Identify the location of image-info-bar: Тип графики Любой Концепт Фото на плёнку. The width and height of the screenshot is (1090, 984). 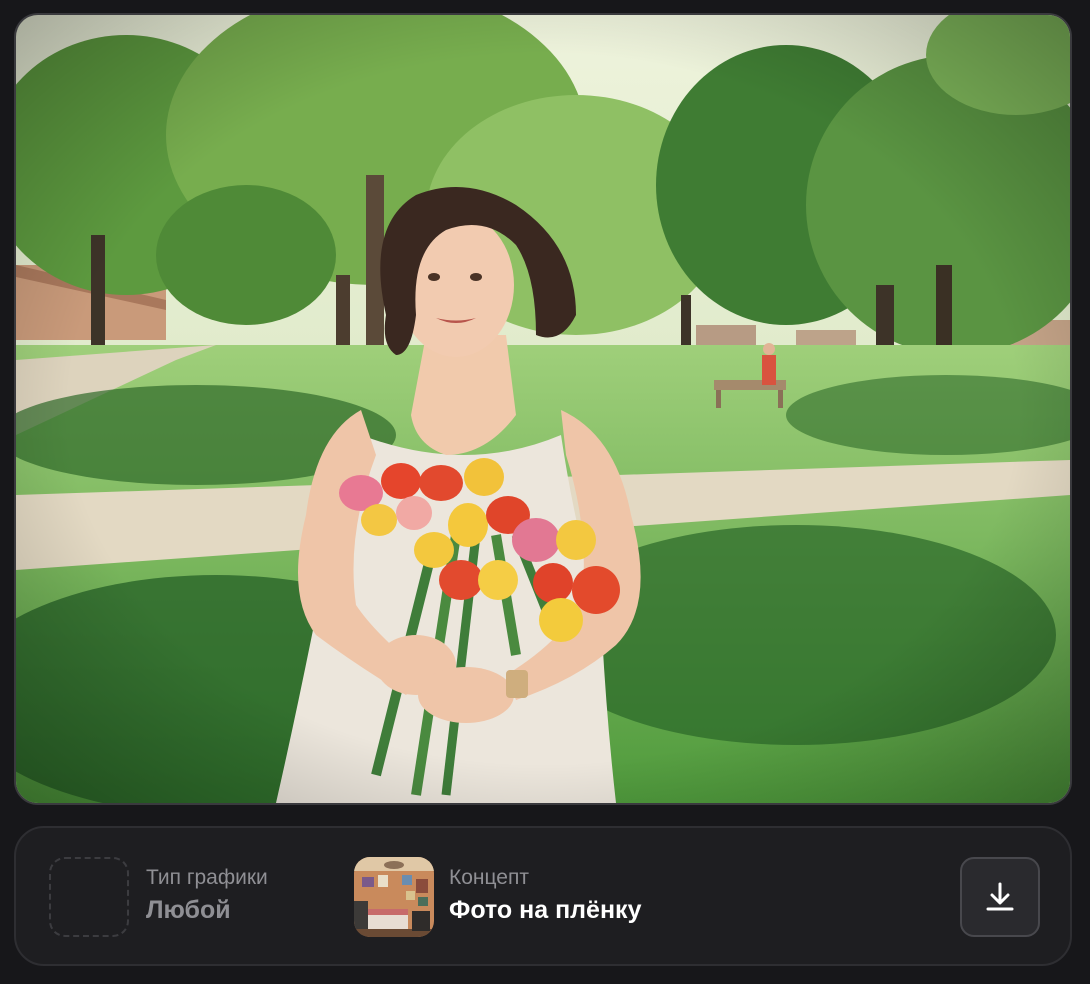
(543, 896).